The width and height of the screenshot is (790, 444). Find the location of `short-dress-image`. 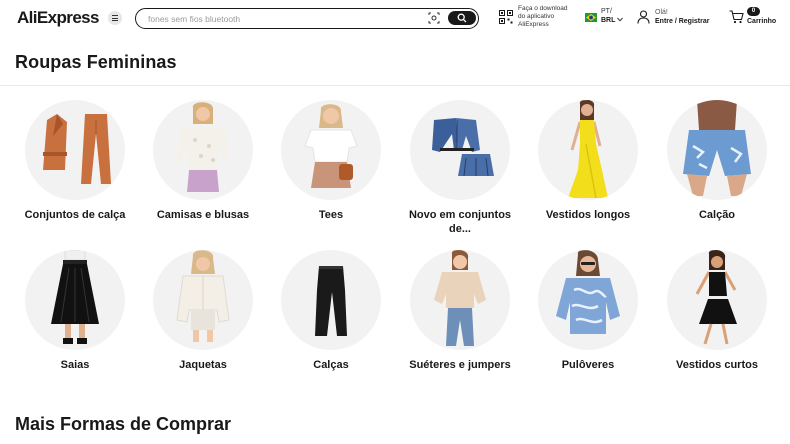

short-dress-image is located at coordinates (717, 300).